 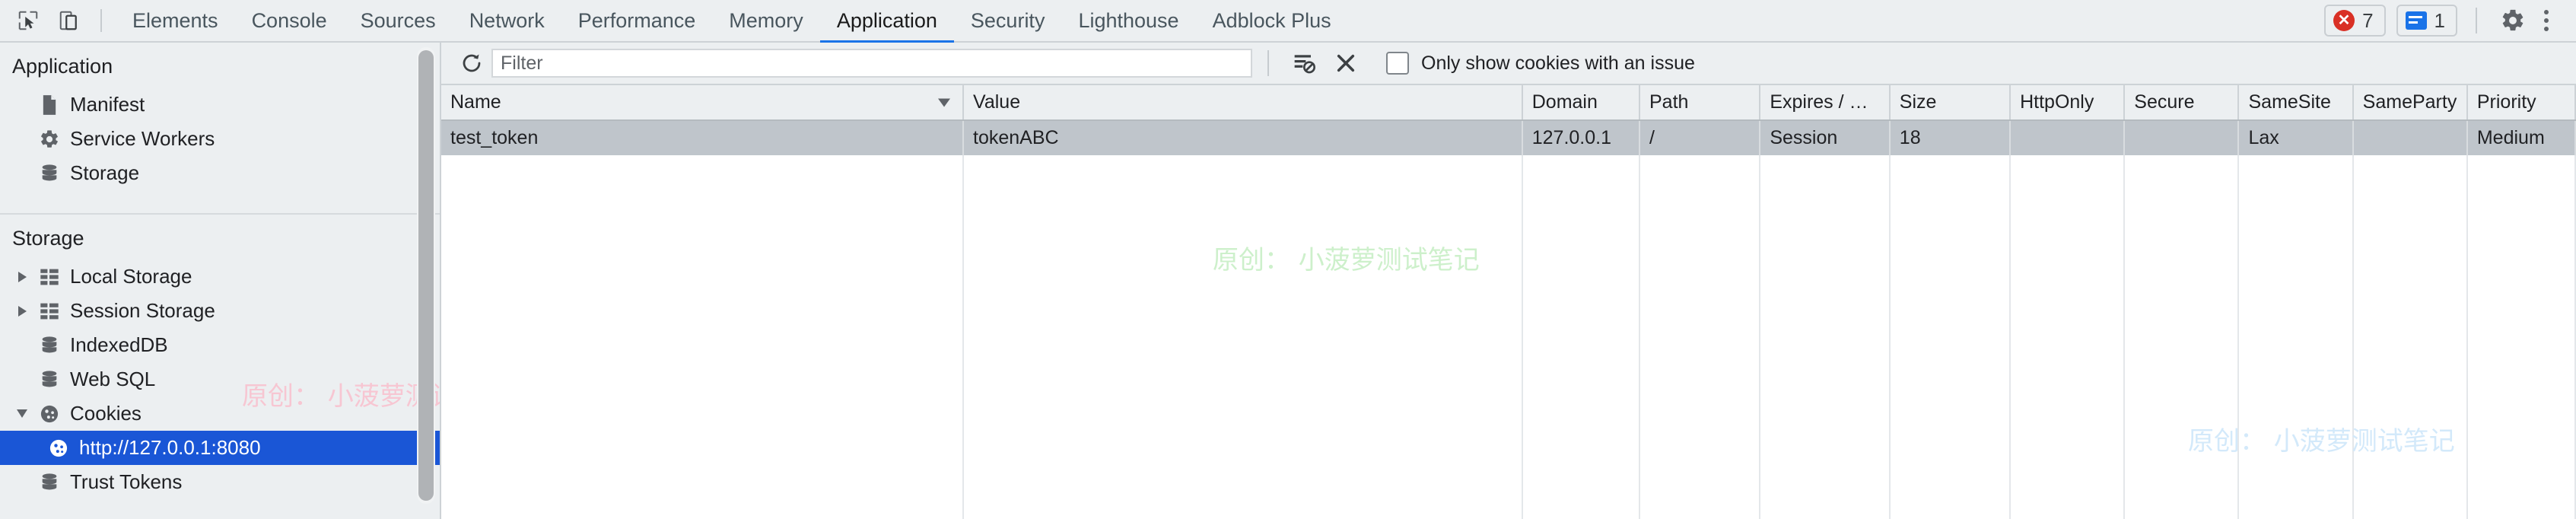 I want to click on device-toggle-icon, so click(x=69, y=20).